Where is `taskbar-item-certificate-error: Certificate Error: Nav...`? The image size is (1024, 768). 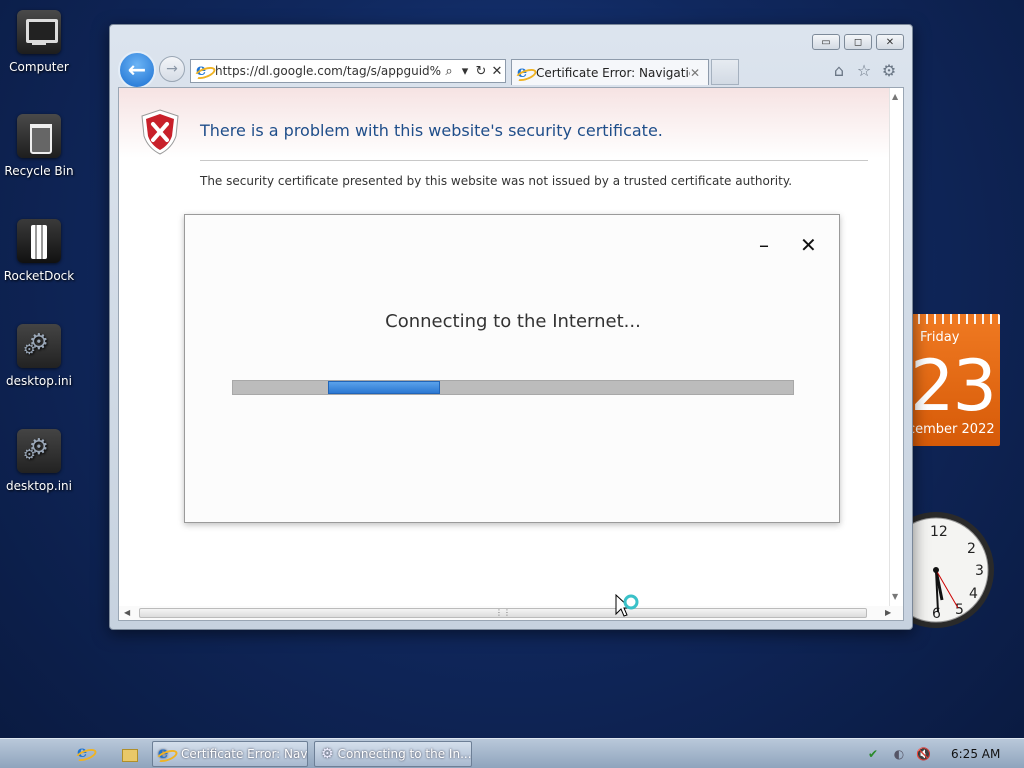
taskbar-item-certificate-error: Certificate Error: Nav... is located at coordinates (230, 754).